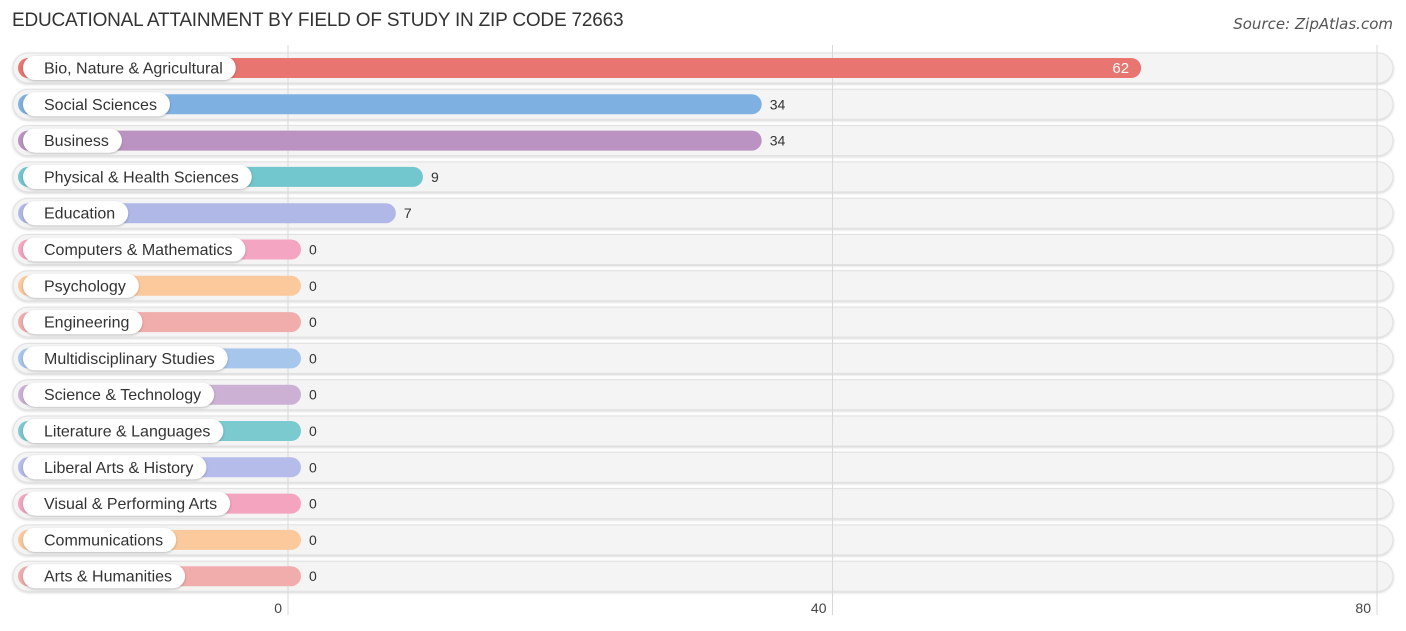 The image size is (1406, 631). I want to click on value-label: 62, so click(1120, 68).